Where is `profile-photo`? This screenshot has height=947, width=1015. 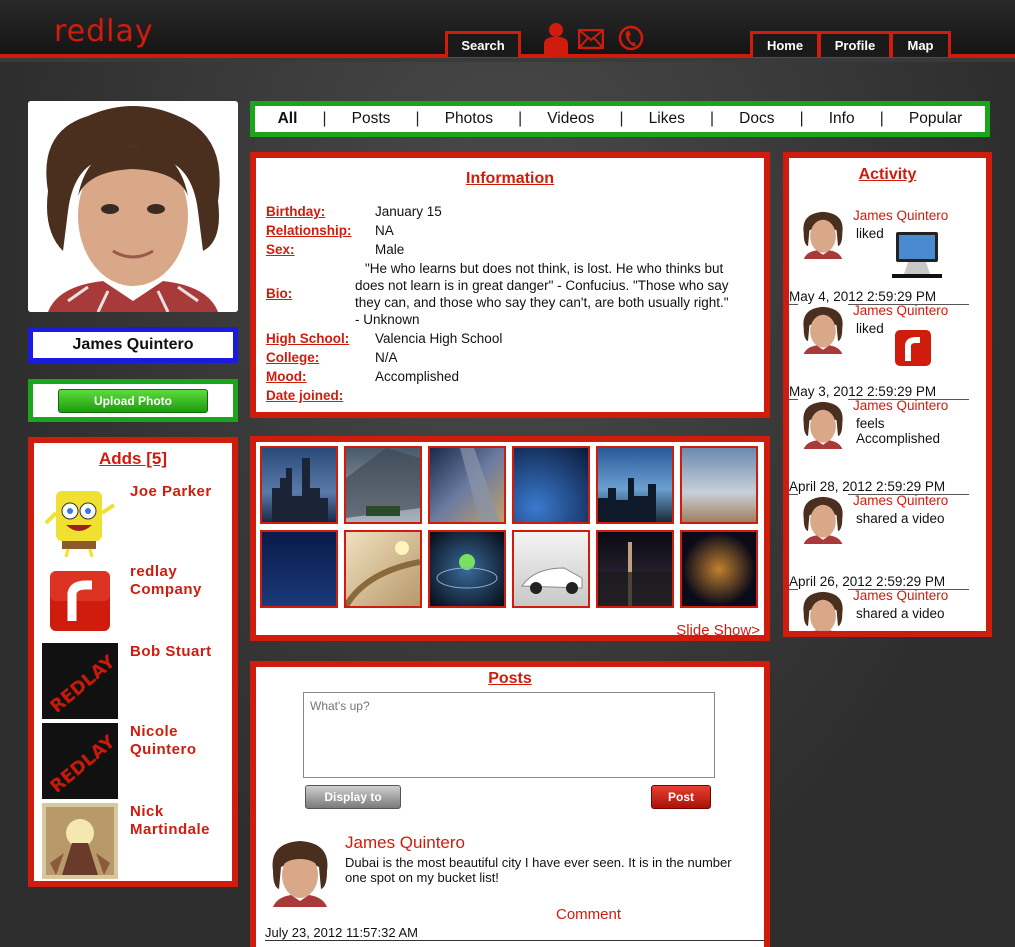 profile-photo is located at coordinates (133, 206).